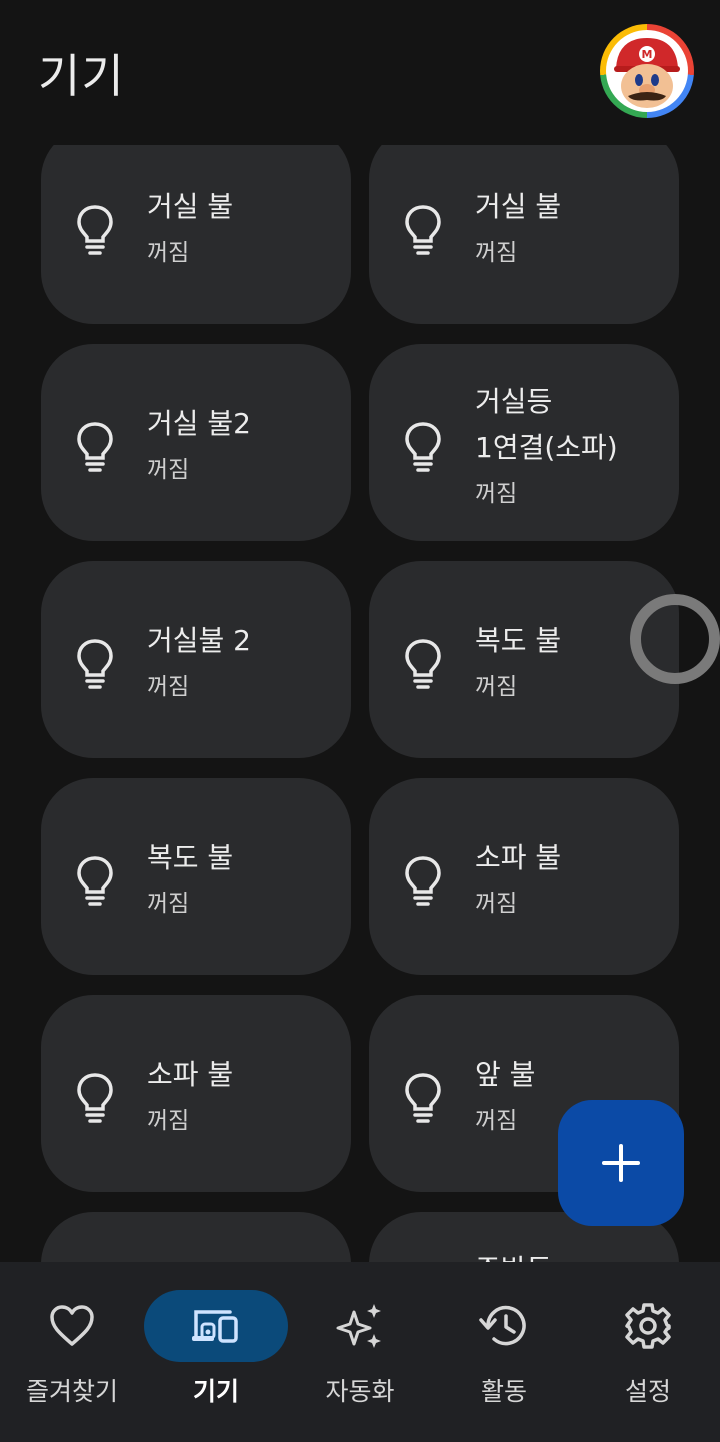  What do you see at coordinates (199, 423) in the screenshot?
I see `device-name: 거실 불2` at bounding box center [199, 423].